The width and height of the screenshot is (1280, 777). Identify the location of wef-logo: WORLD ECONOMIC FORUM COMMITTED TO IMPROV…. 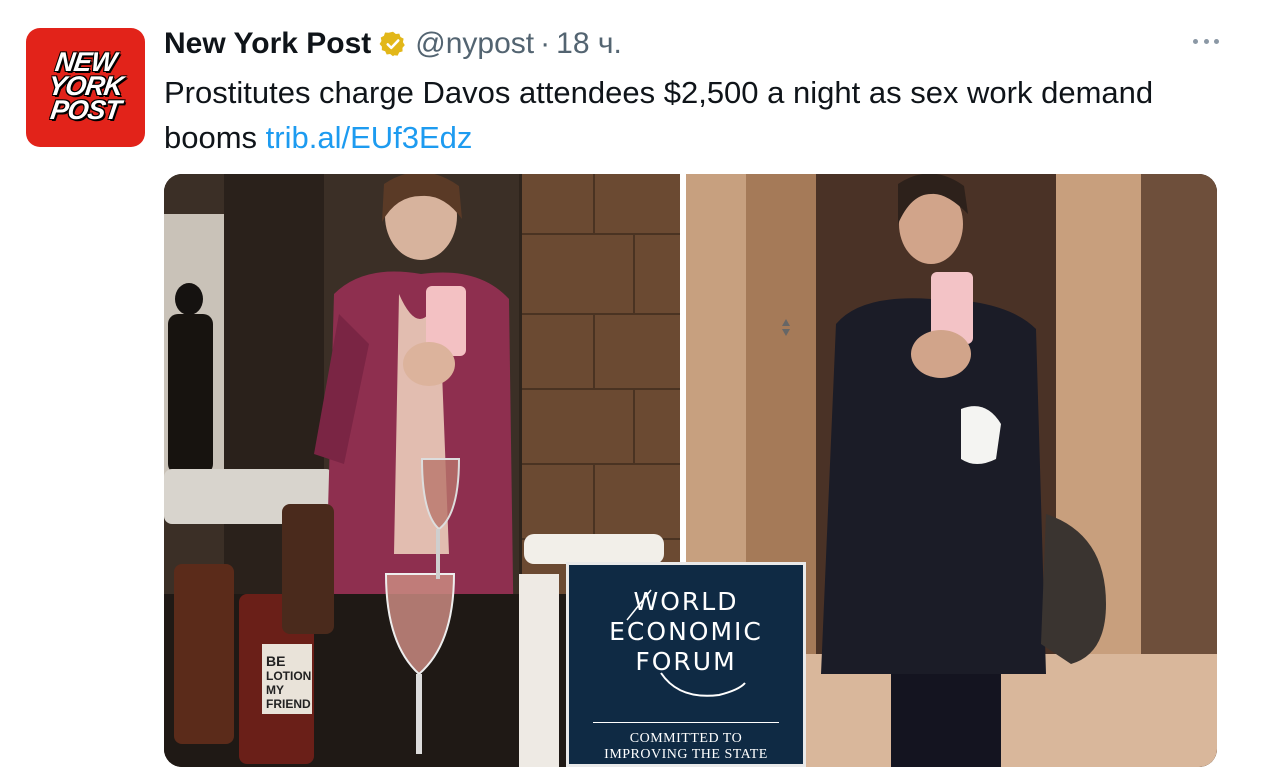
(686, 664).